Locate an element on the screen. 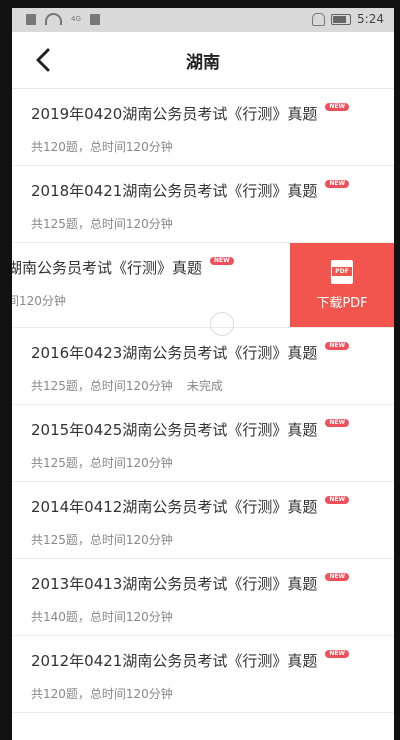 The width and height of the screenshot is (400, 740). exam-meta-row: 共125题，总时间120分钟 未完成 is located at coordinates (127, 385).